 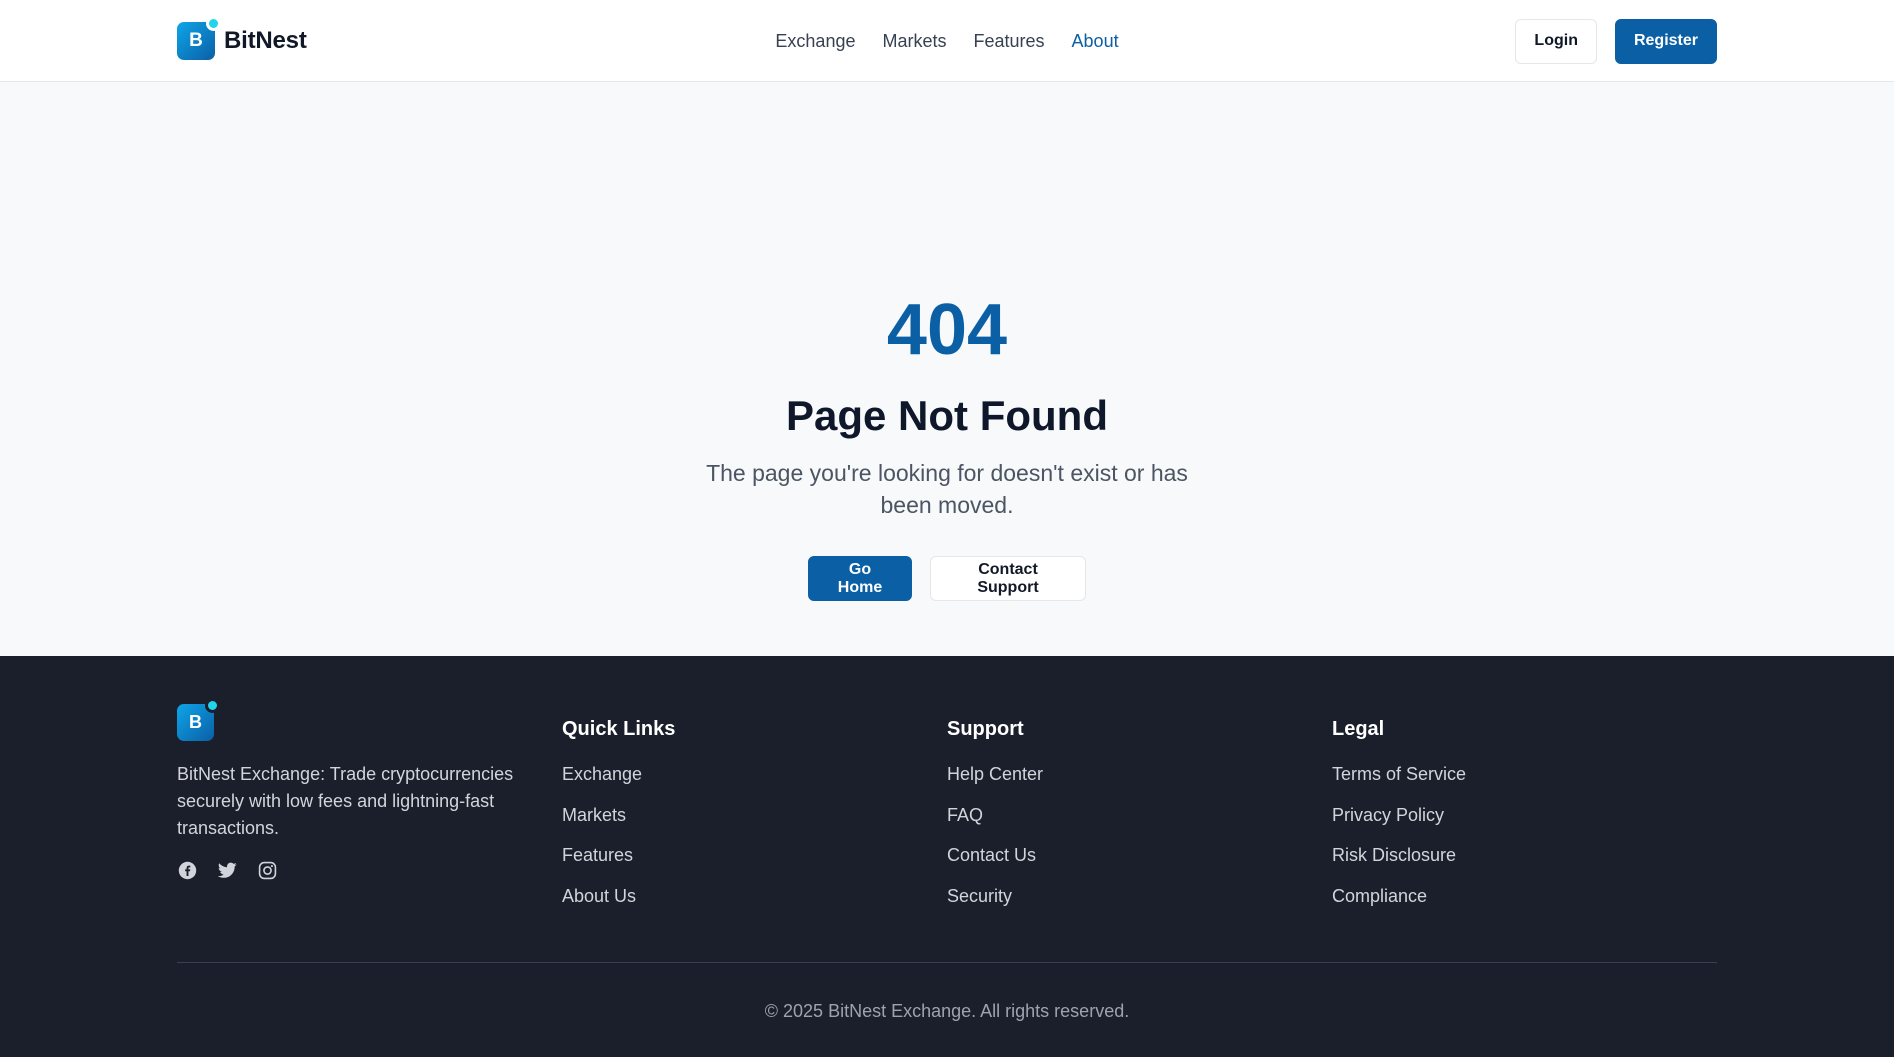 I want to click on footer-link-about-us: About Us, so click(x=754, y=906).